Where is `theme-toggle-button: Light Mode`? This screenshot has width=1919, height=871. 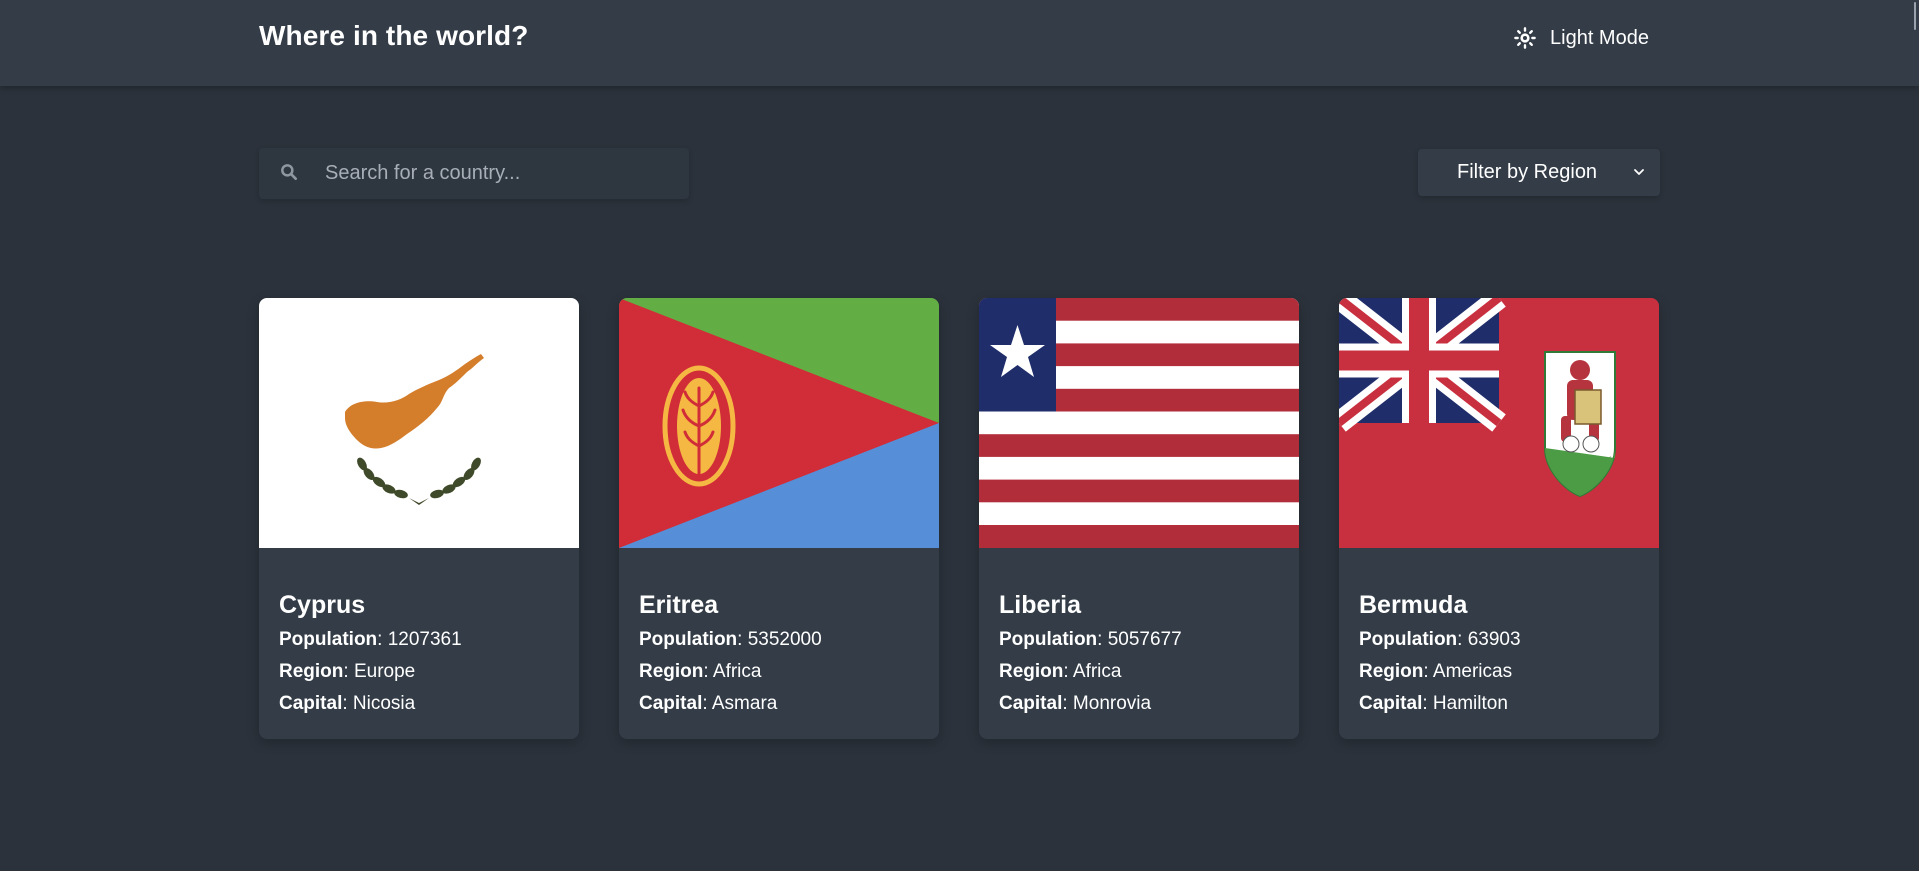
theme-toggle-button: Light Mode is located at coordinates (1581, 38).